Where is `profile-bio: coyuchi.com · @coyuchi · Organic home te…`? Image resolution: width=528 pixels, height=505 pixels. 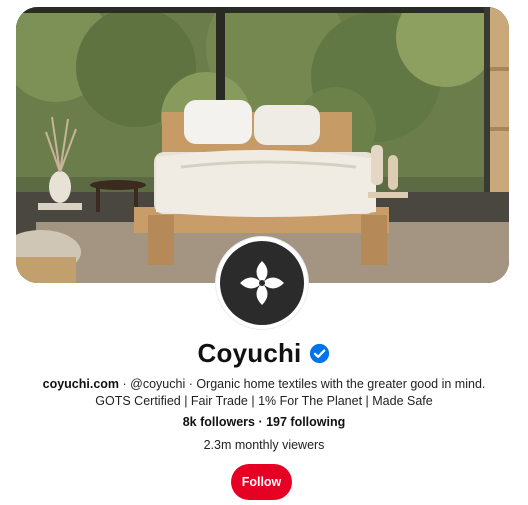 profile-bio: coyuchi.com · @coyuchi · Organic home te… is located at coordinates (264, 393).